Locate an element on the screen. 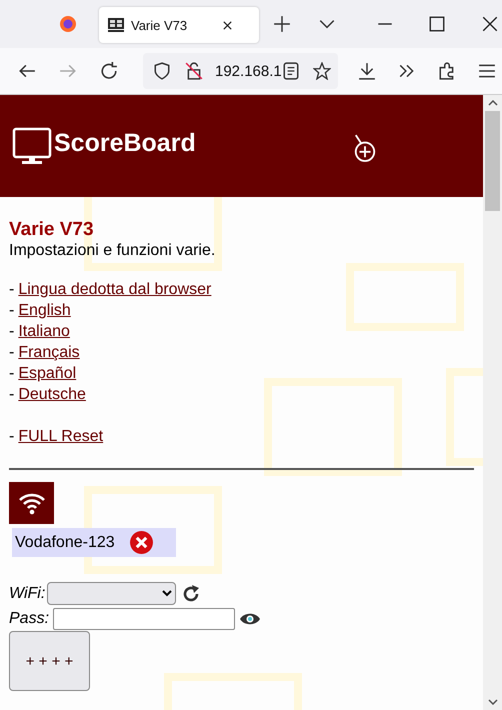 The height and width of the screenshot is (710, 502). wifi-icon is located at coordinates (31, 503).